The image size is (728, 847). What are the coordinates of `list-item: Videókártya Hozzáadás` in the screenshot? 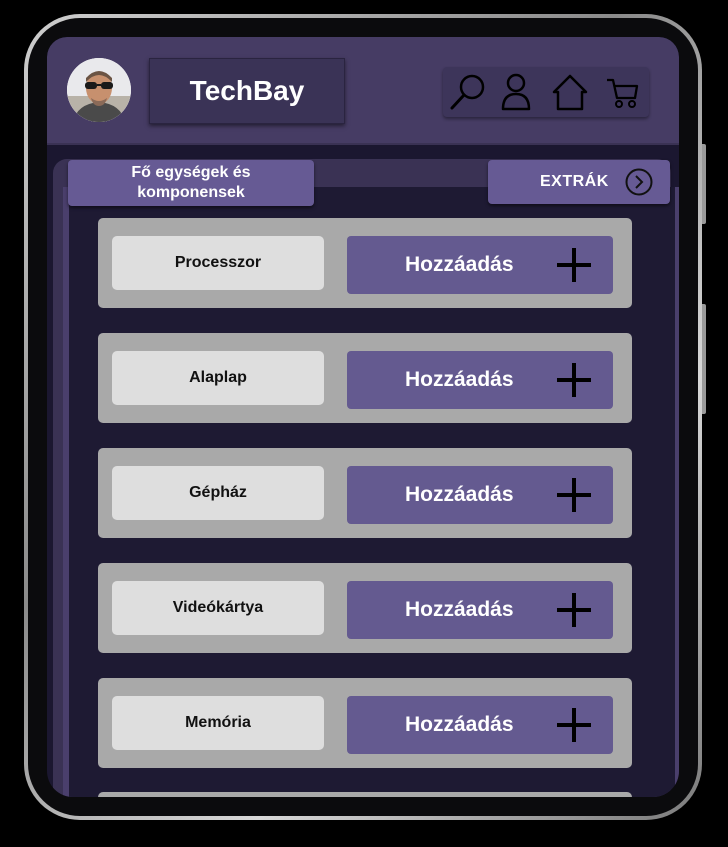 It's located at (365, 608).